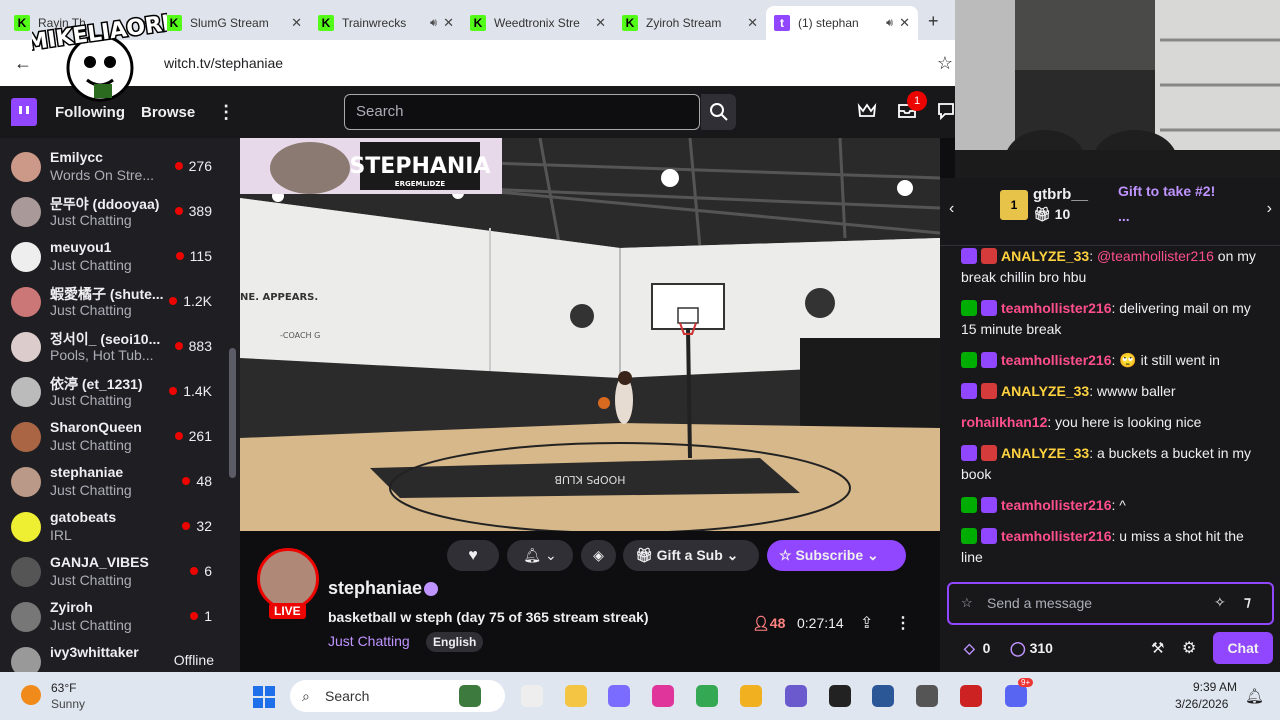  What do you see at coordinates (31, 695) in the screenshot?
I see `weather-sun-icon` at bounding box center [31, 695].